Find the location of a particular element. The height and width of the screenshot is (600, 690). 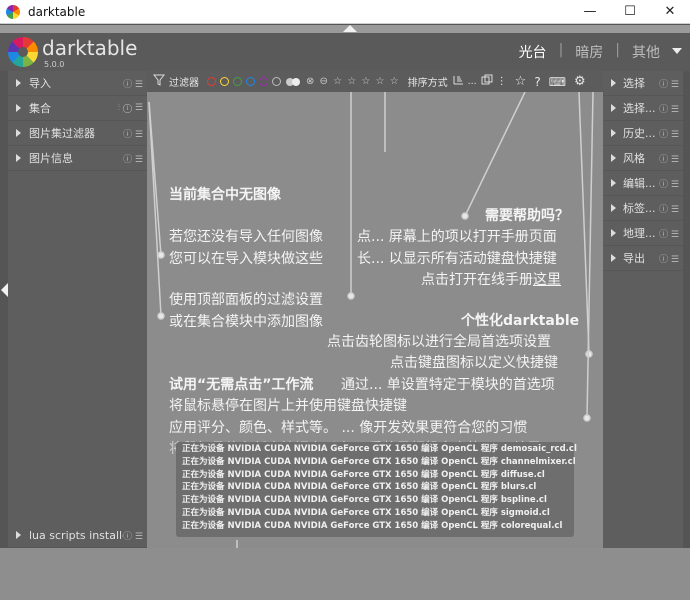

app-header: darktable 5.0.0 光台 | 暗房 | 其他 is located at coordinates (345, 52).